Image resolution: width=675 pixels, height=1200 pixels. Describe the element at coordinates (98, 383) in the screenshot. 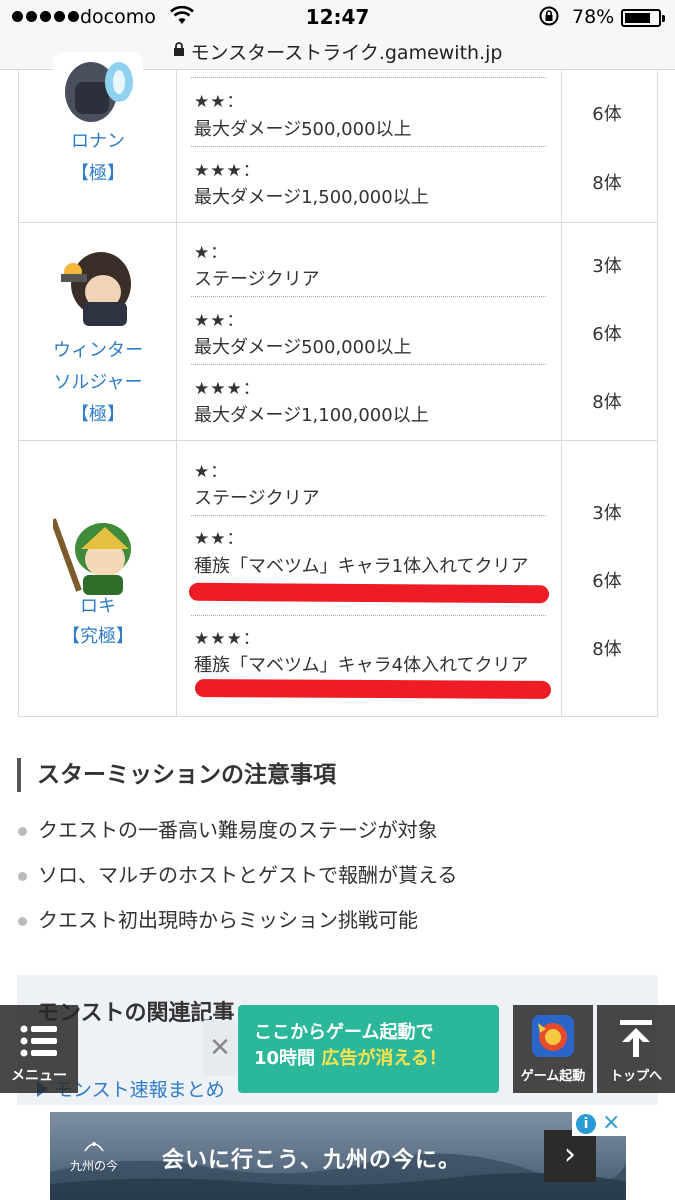

I see `character-name-continued: ソルジャー` at that location.